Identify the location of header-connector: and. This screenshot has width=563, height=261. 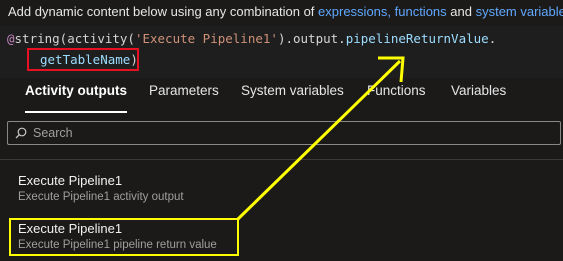
(461, 11).